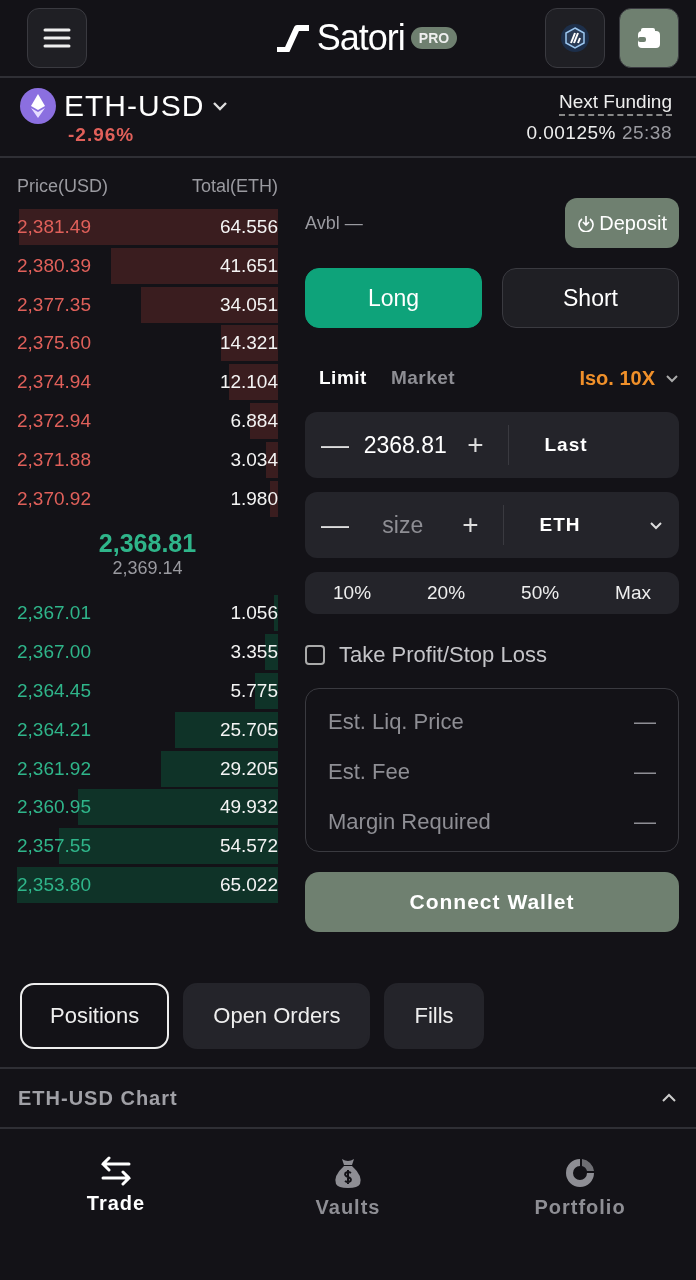  What do you see at coordinates (254, 459) in the screenshot?
I see `ask-total: 3.034` at bounding box center [254, 459].